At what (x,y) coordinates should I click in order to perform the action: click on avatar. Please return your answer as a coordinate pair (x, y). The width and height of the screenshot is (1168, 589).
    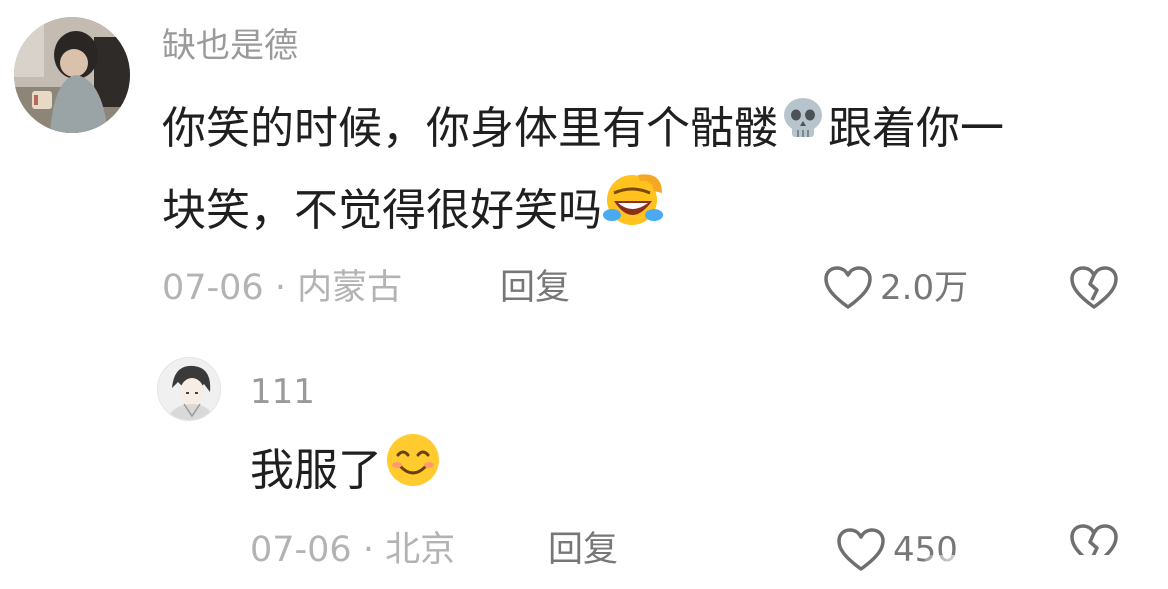
    Looking at the image, I should click on (72, 75).